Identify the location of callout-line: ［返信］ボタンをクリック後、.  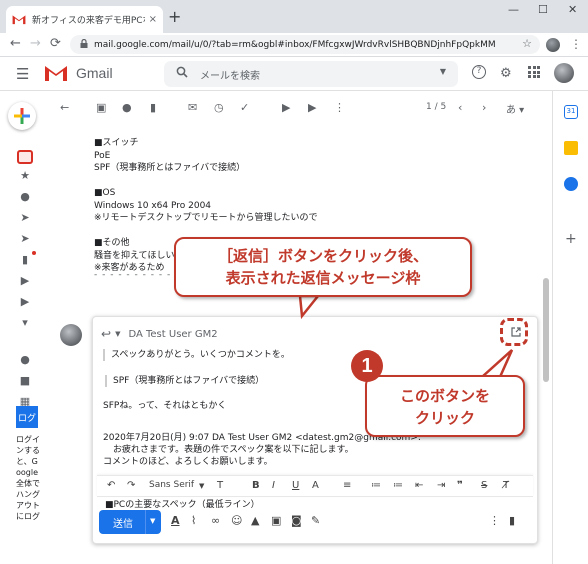
(322, 256).